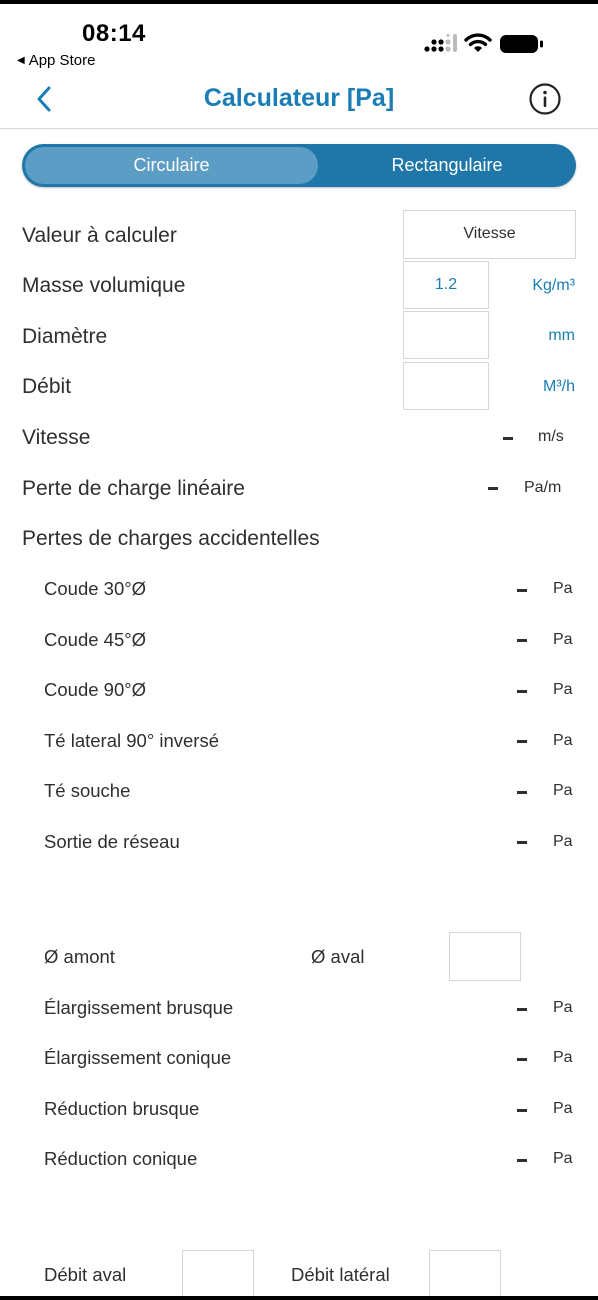 This screenshot has width=598, height=1300. Describe the element at coordinates (508, 438) in the screenshot. I see `vitesse-value` at that location.